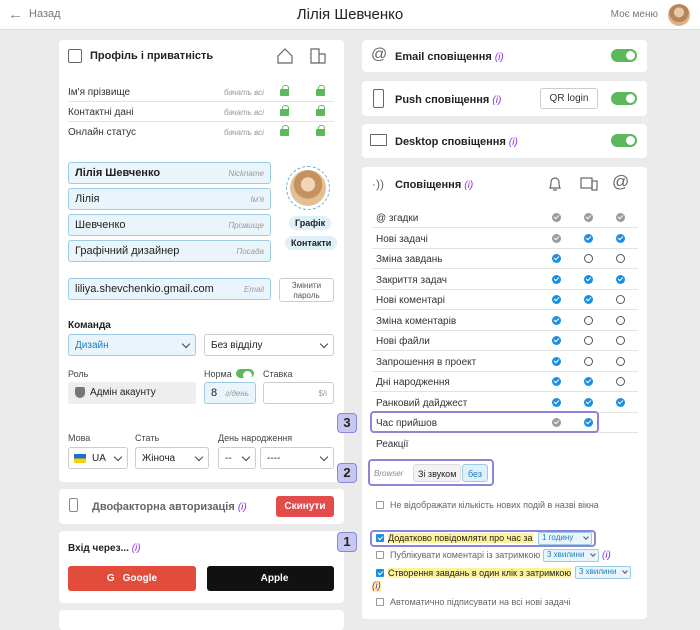  What do you see at coordinates (298, 393) in the screenshot?
I see `rate-input: $/і` at bounding box center [298, 393].